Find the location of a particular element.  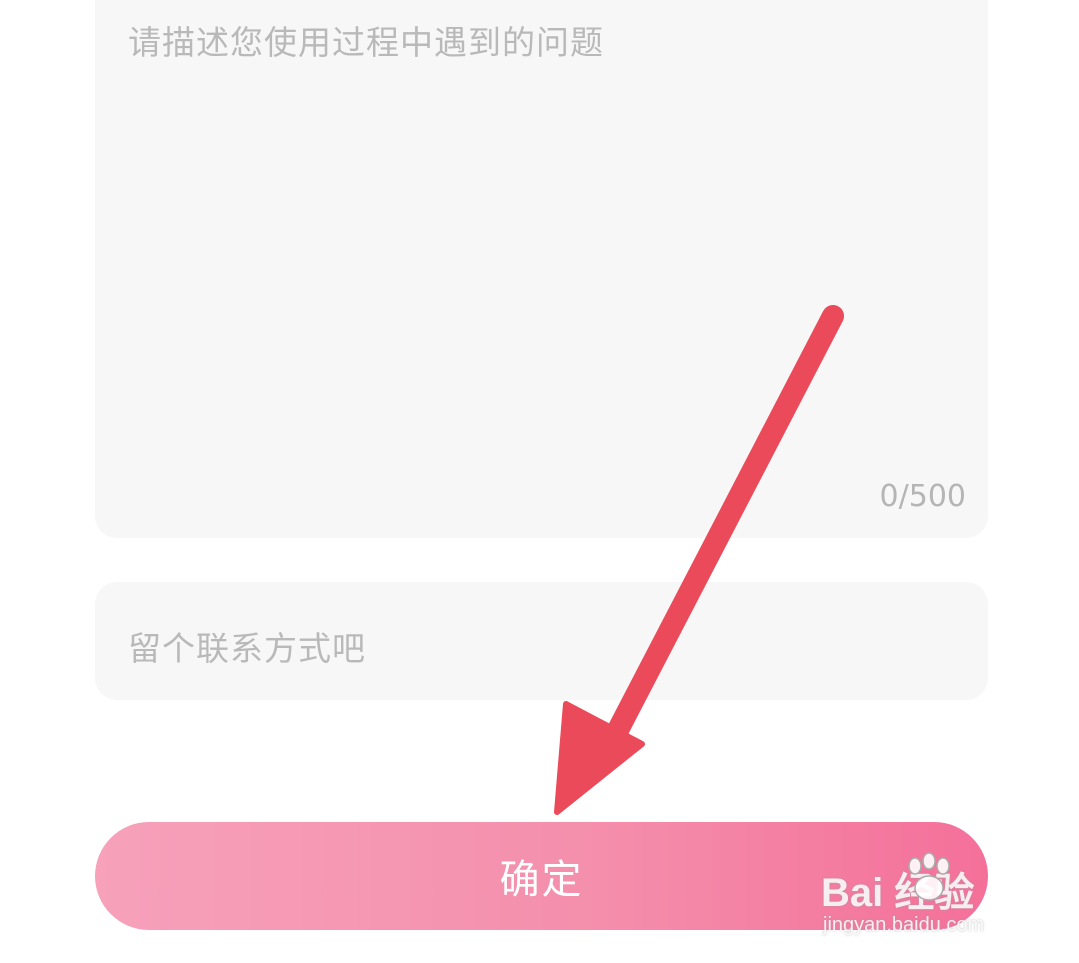

confirm-button-label: 确定 is located at coordinates (541, 880).